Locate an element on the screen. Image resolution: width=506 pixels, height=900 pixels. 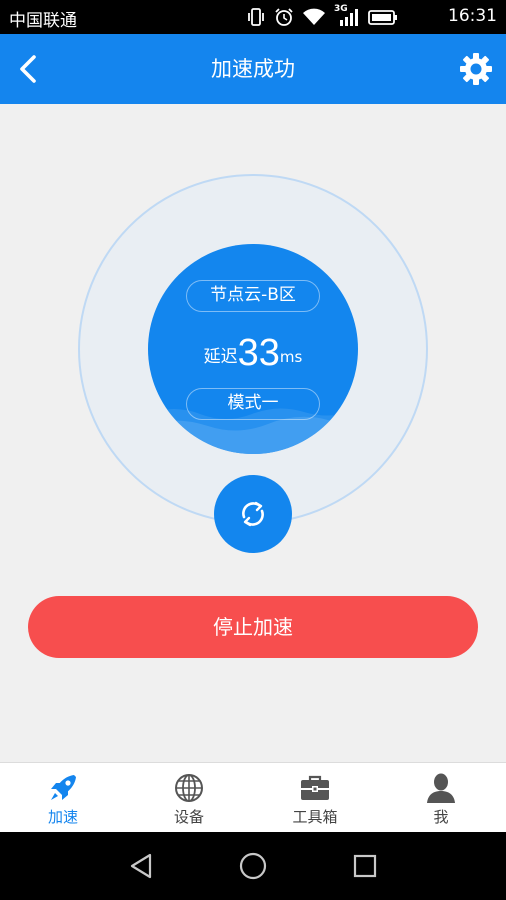
system-back-button is located at coordinates (141, 866).